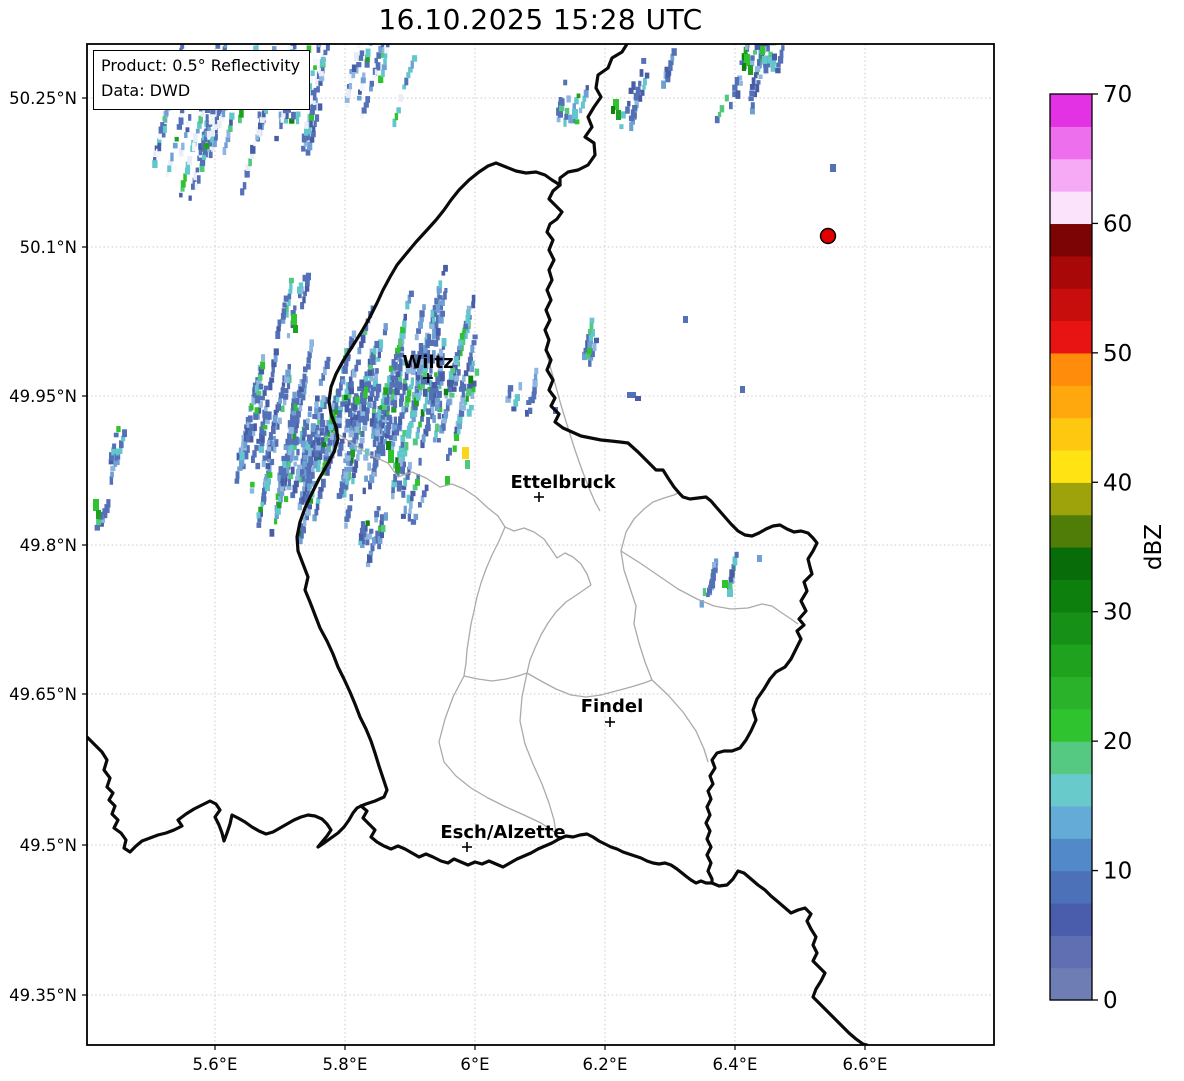  Describe the element at coordinates (427, 362) in the screenshot. I see `city-name-label: Wiltz` at that location.